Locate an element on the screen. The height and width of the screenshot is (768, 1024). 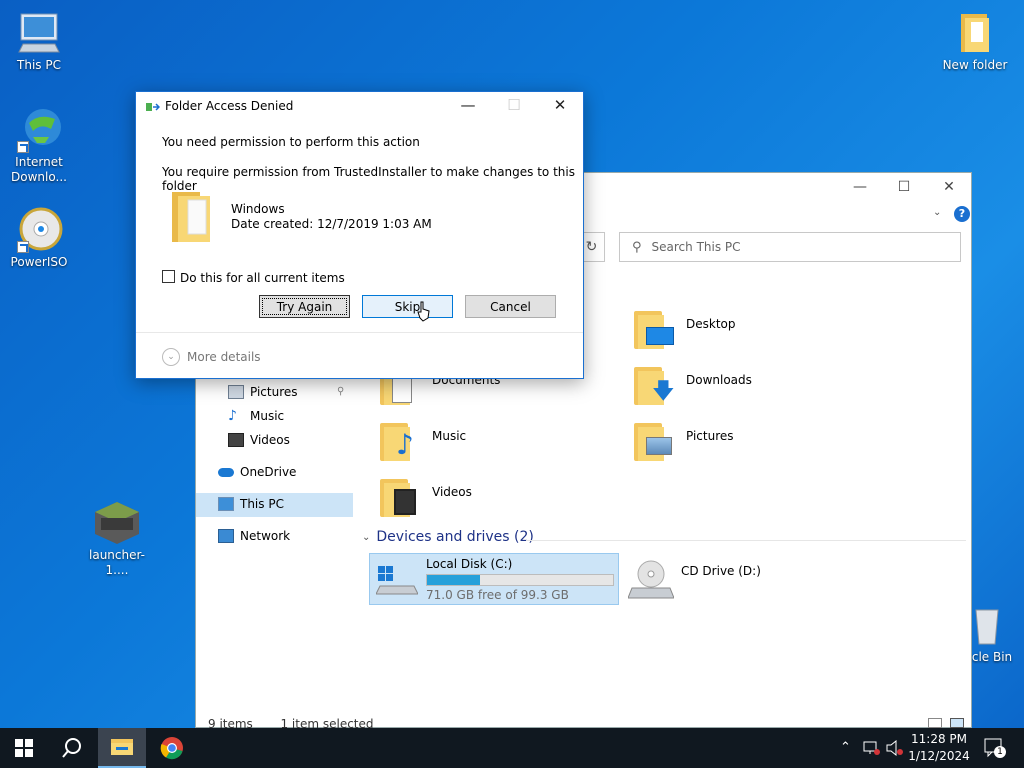
file-explorer-icon is located at coordinates (122, 747).